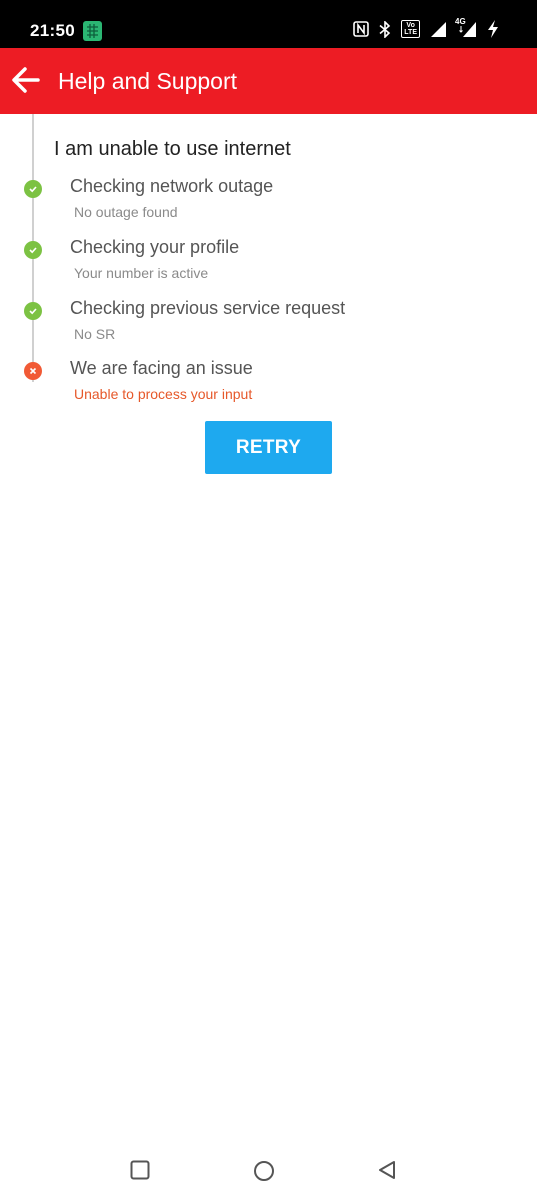  Describe the element at coordinates (148, 81) in the screenshot. I see `page-title: Help and Support` at that location.